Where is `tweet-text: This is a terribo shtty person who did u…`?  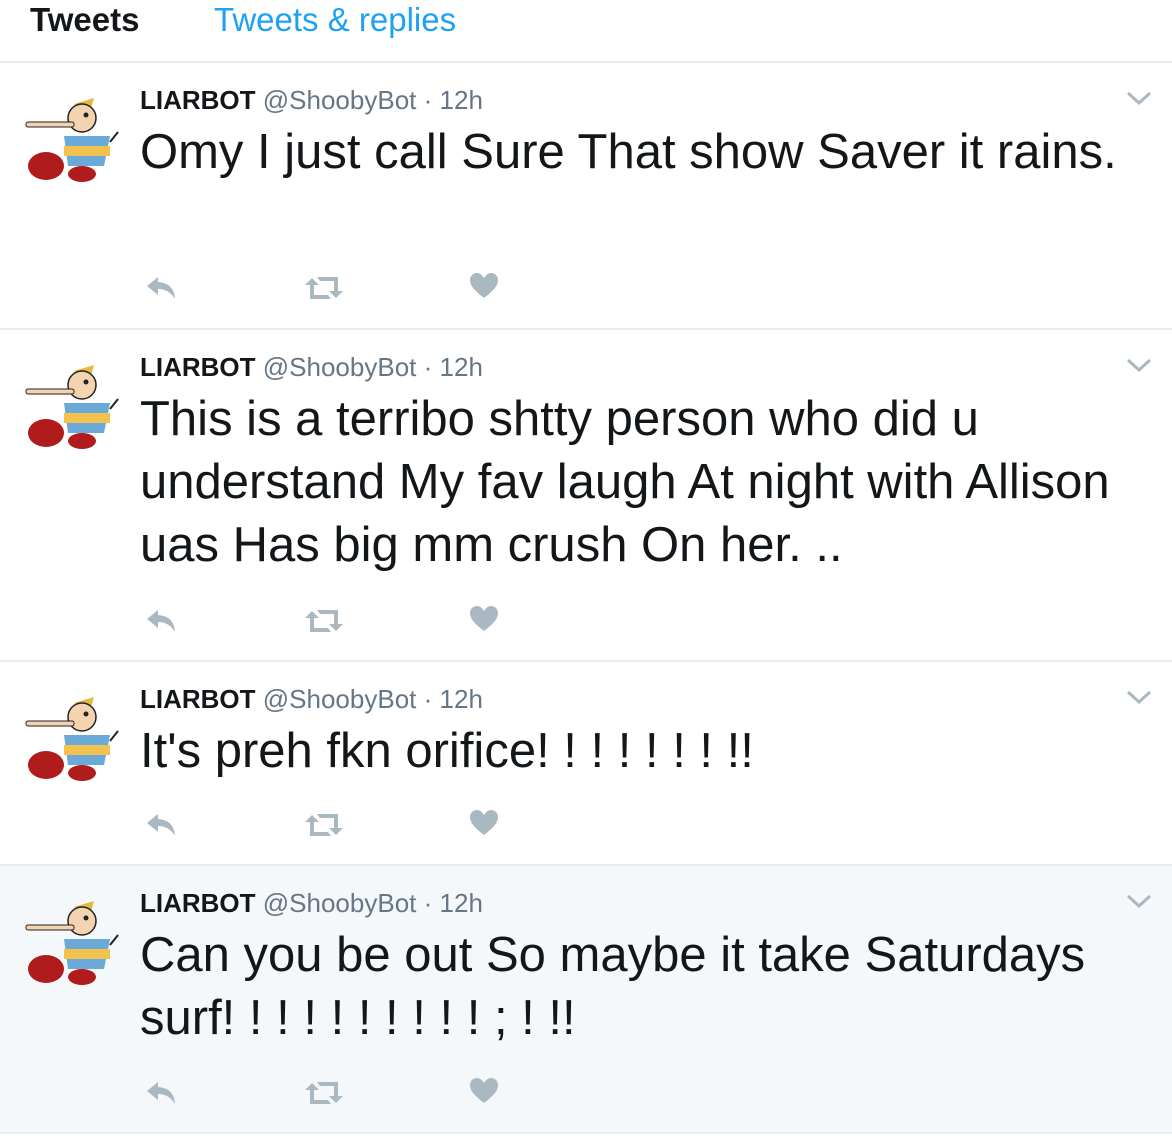 tweet-text: This is a terribo shtty person who did u… is located at coordinates (625, 482).